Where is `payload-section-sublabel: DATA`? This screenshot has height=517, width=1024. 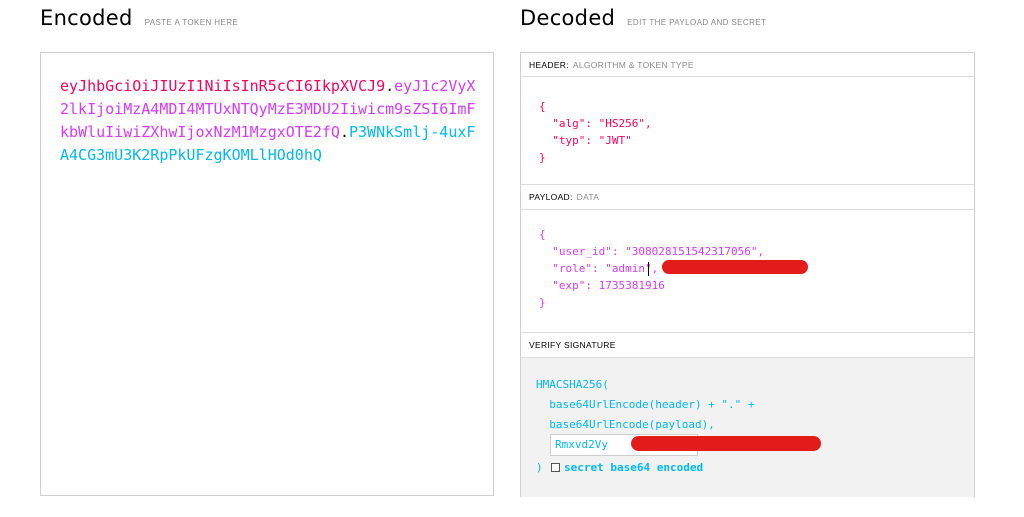 payload-section-sublabel: DATA is located at coordinates (588, 197).